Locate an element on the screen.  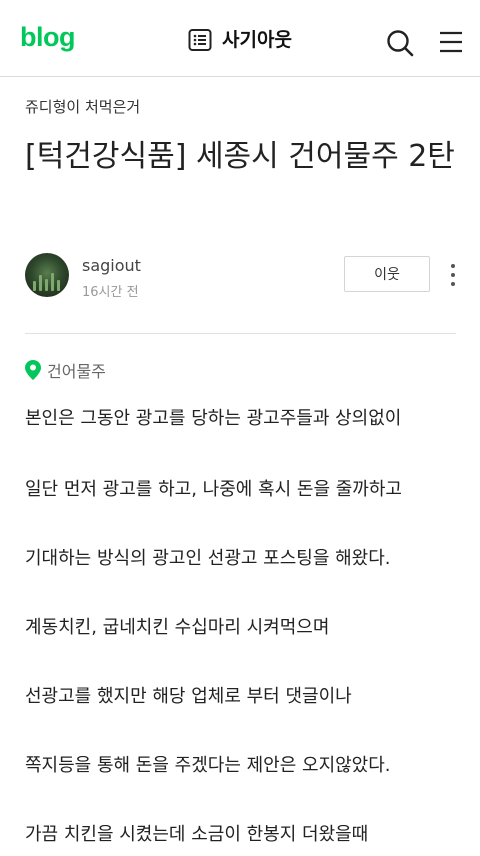
location-pin-icon is located at coordinates (33, 370).